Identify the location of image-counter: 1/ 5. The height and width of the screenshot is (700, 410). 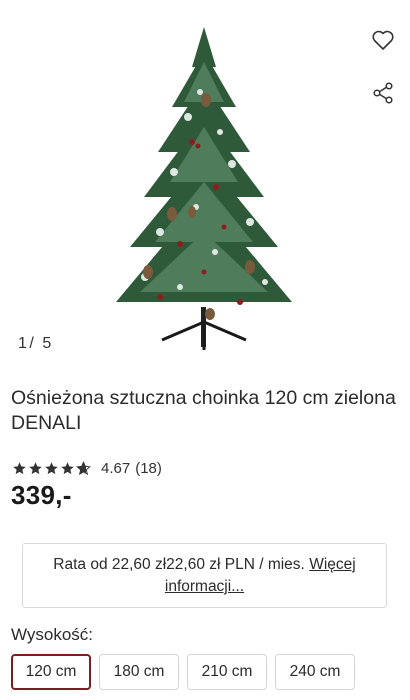
(35, 344).